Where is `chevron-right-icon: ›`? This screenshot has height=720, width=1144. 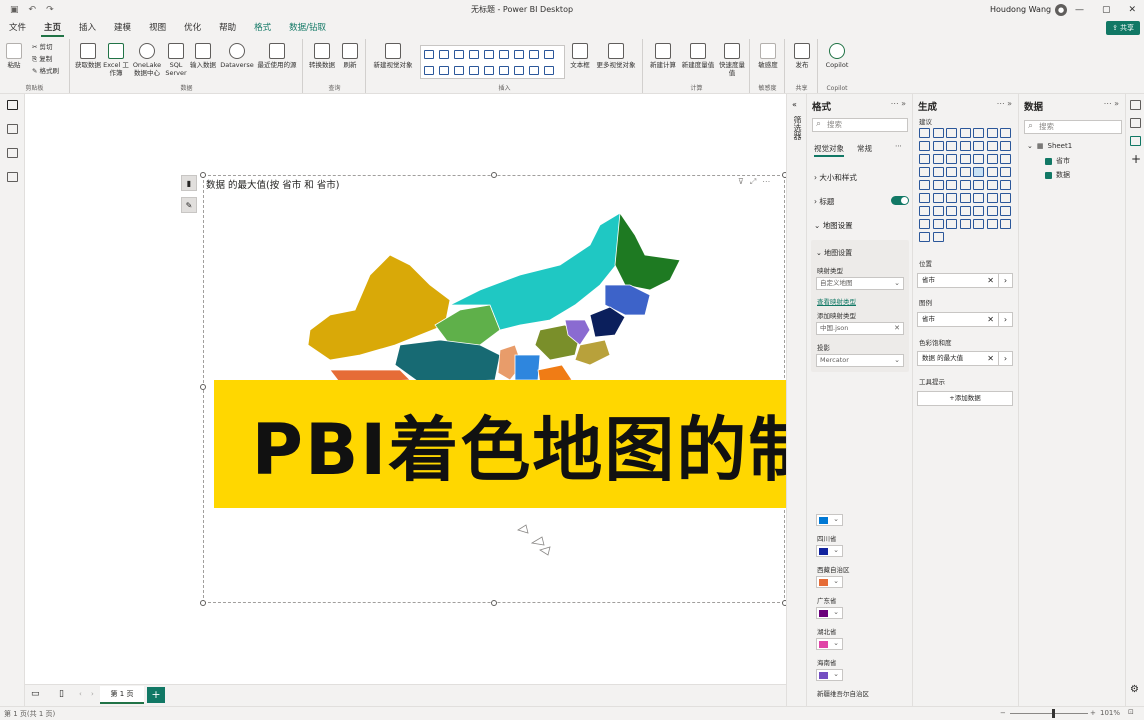 chevron-right-icon: › is located at coordinates (1005, 319).